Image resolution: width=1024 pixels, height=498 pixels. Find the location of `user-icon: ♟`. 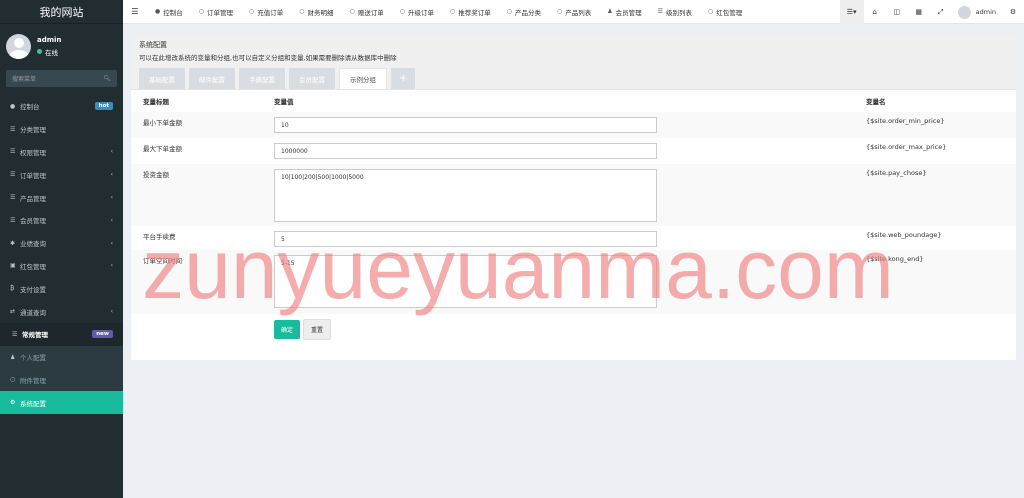

user-icon: ♟ is located at coordinates (610, 11).